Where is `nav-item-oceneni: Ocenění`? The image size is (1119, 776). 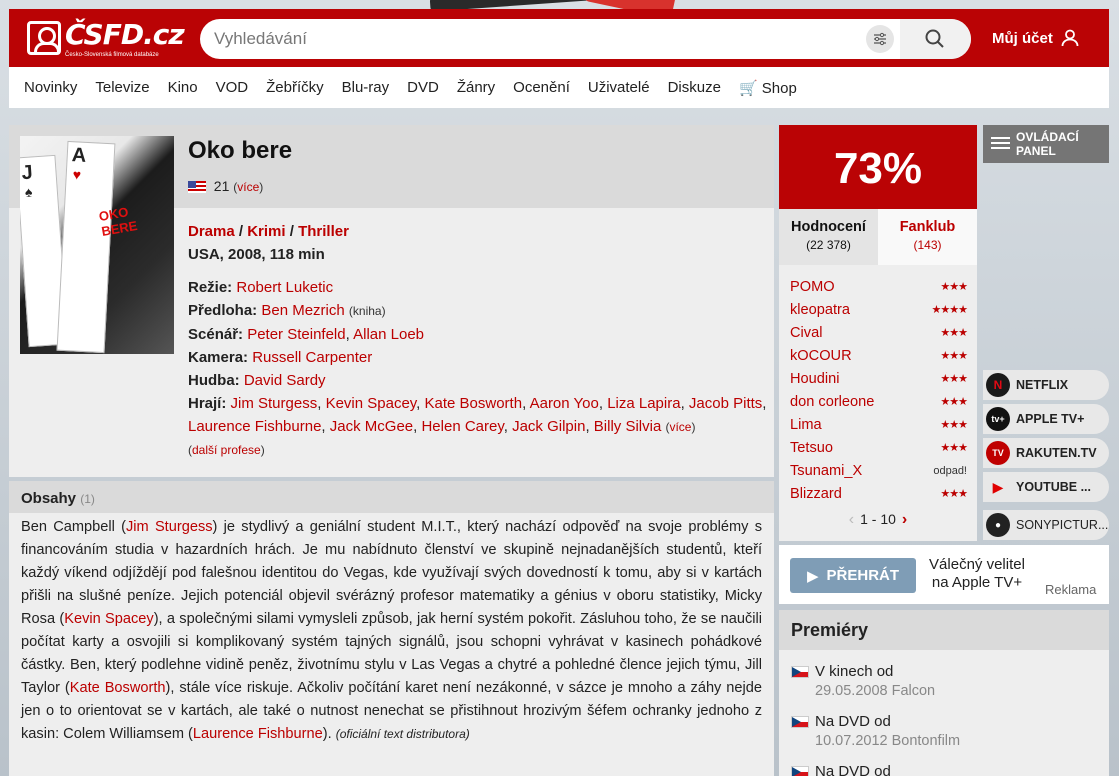
nav-item-oceneni: Ocenění is located at coordinates (541, 87).